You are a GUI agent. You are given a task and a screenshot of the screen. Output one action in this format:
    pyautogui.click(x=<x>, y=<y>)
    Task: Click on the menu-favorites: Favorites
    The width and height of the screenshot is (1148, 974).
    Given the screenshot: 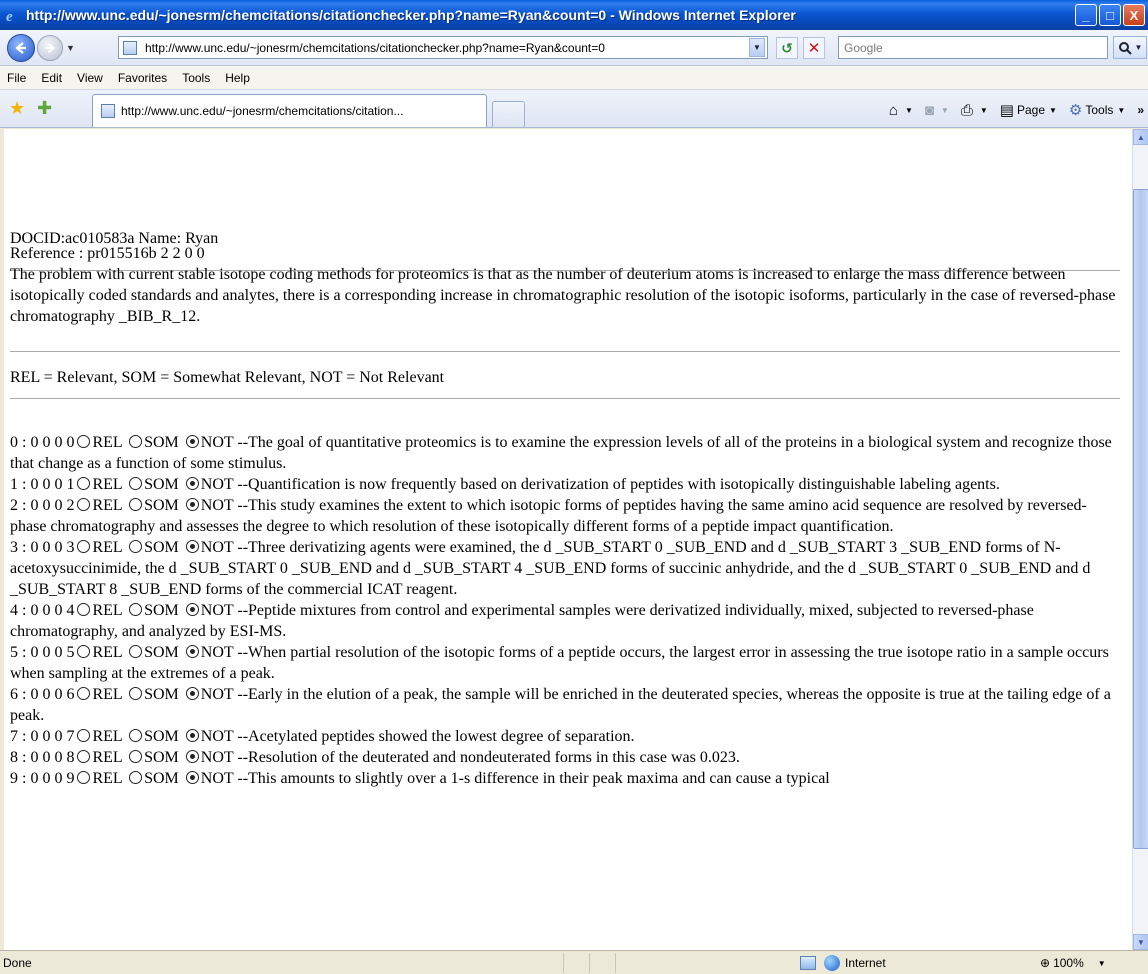 What is the action you would take?
    pyautogui.click(x=142, y=78)
    